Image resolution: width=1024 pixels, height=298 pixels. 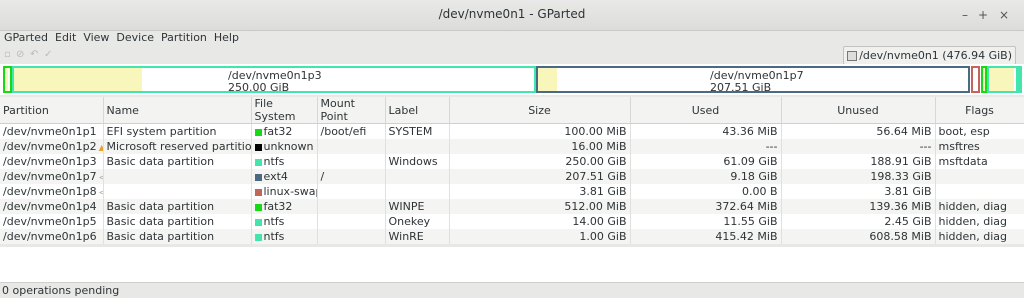 I want to click on cell-fs-text: unknown, so click(x=288, y=146).